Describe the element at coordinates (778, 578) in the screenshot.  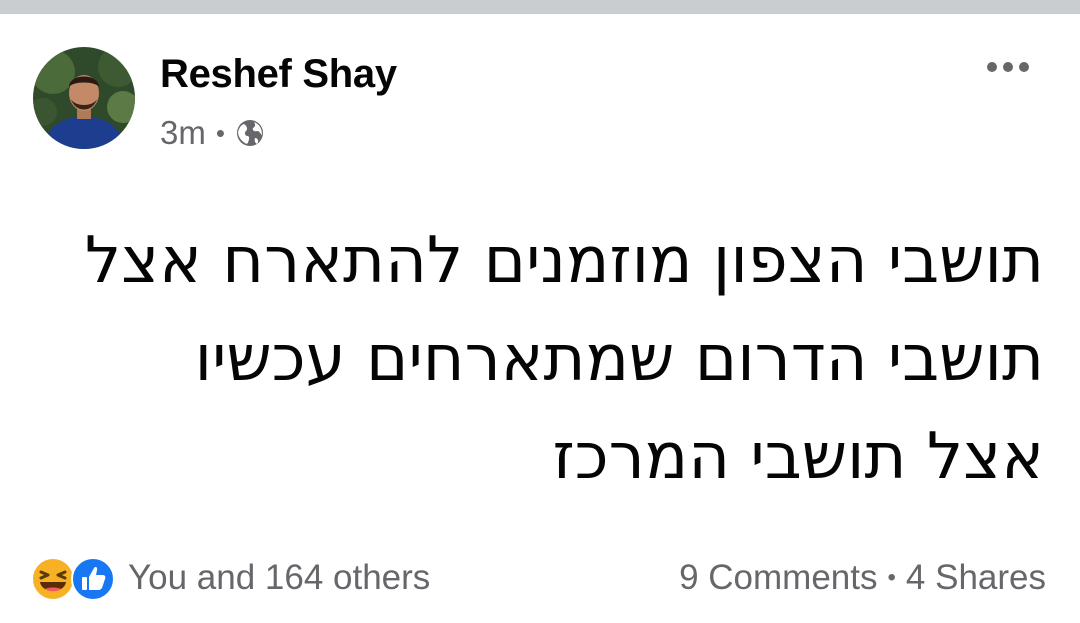
I see `comments-count: 9 Comments` at that location.